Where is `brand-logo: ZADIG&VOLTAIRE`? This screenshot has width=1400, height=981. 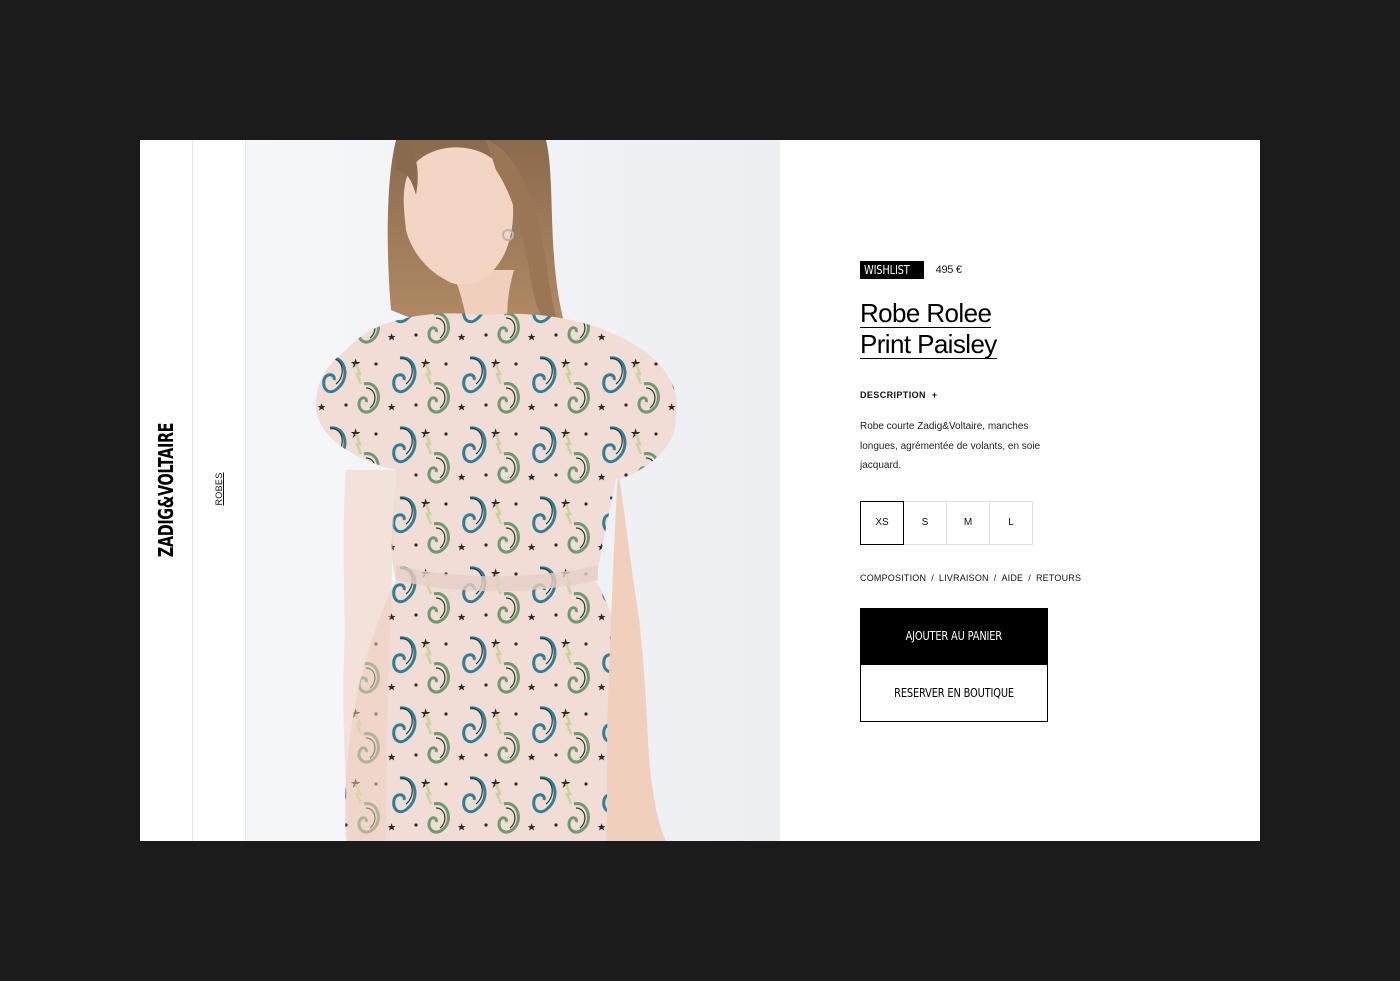 brand-logo: ZADIG&VOLTAIRE is located at coordinates (166, 490).